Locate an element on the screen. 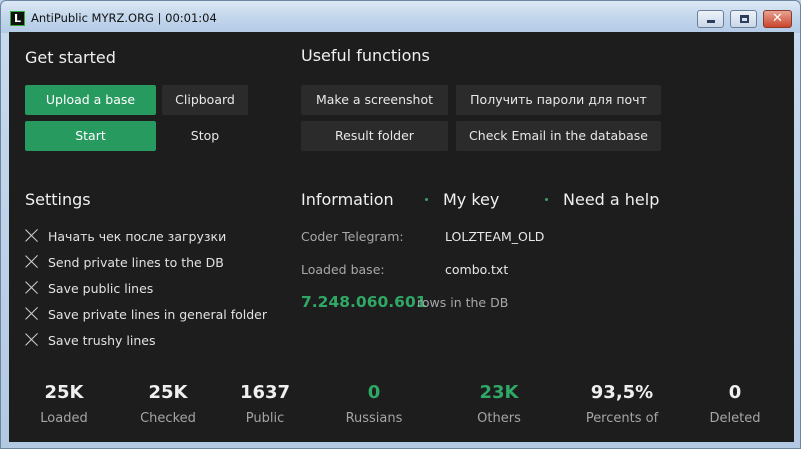  clipboard-button: Clipboard is located at coordinates (205, 100).